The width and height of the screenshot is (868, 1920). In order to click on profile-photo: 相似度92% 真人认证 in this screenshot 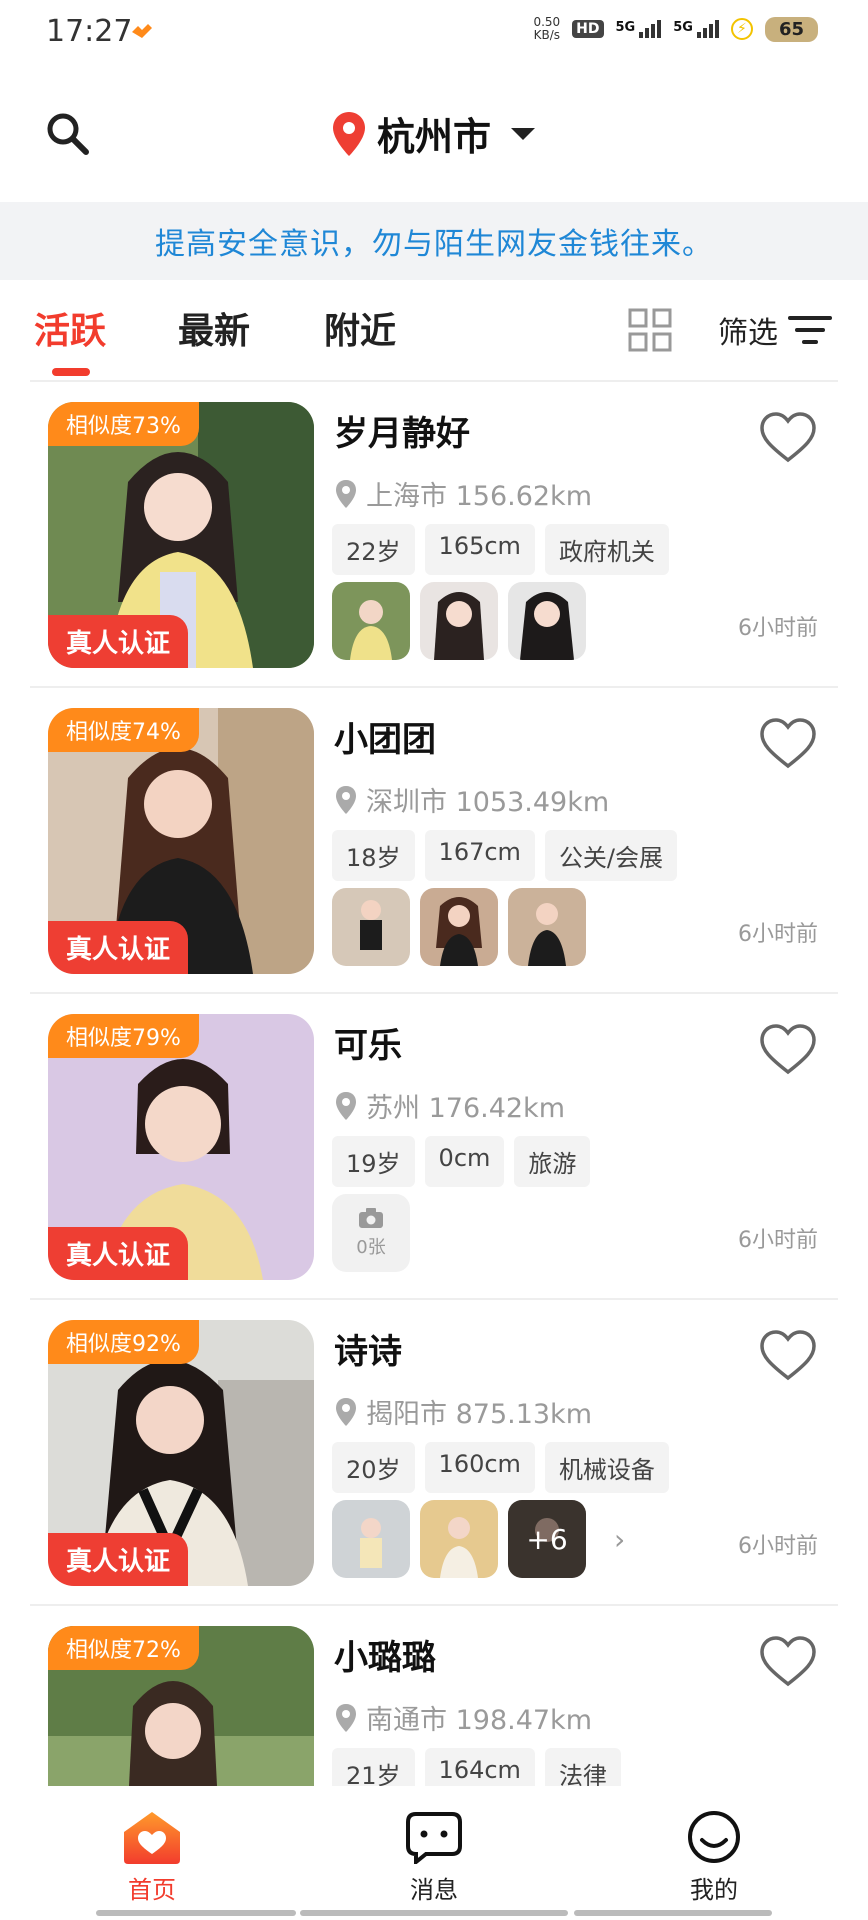, I will do `click(181, 1453)`.